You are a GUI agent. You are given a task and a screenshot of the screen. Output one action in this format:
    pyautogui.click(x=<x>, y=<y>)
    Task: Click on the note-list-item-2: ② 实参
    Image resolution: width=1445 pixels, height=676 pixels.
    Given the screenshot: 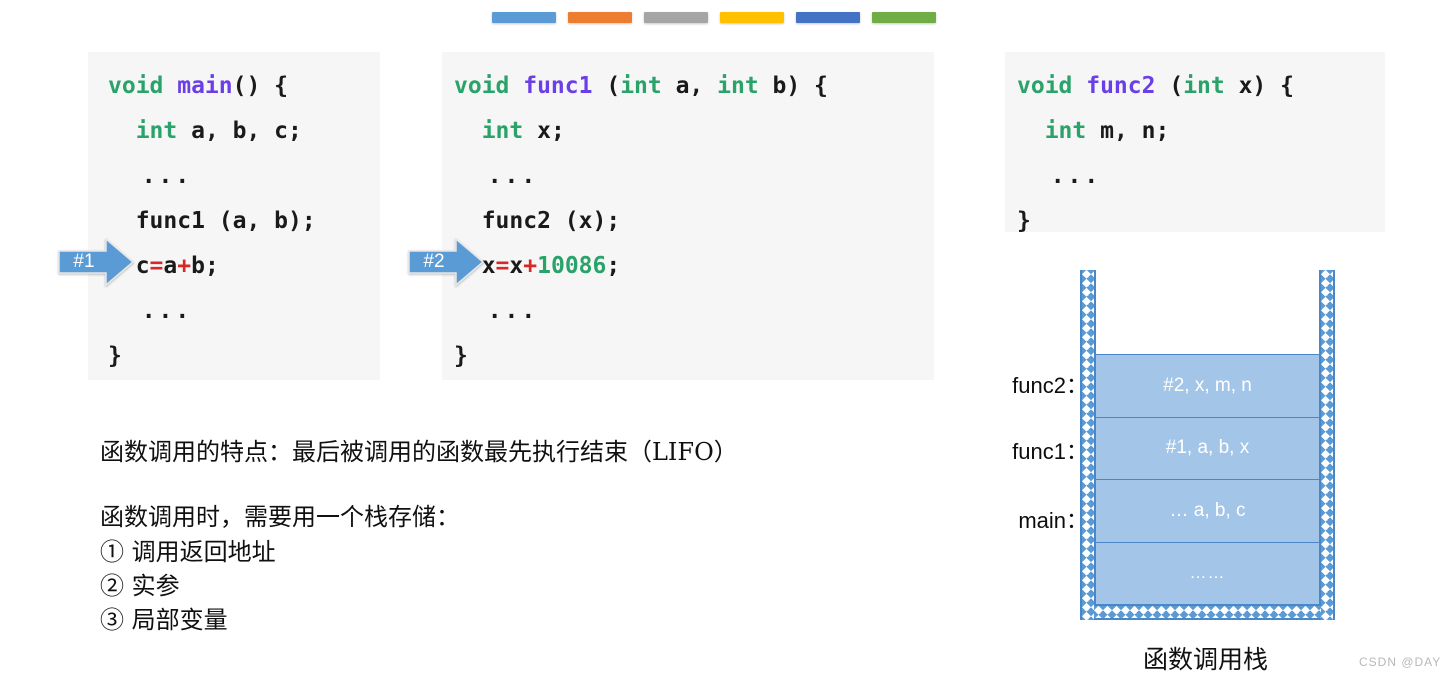 What is the action you would take?
    pyautogui.click(x=140, y=586)
    